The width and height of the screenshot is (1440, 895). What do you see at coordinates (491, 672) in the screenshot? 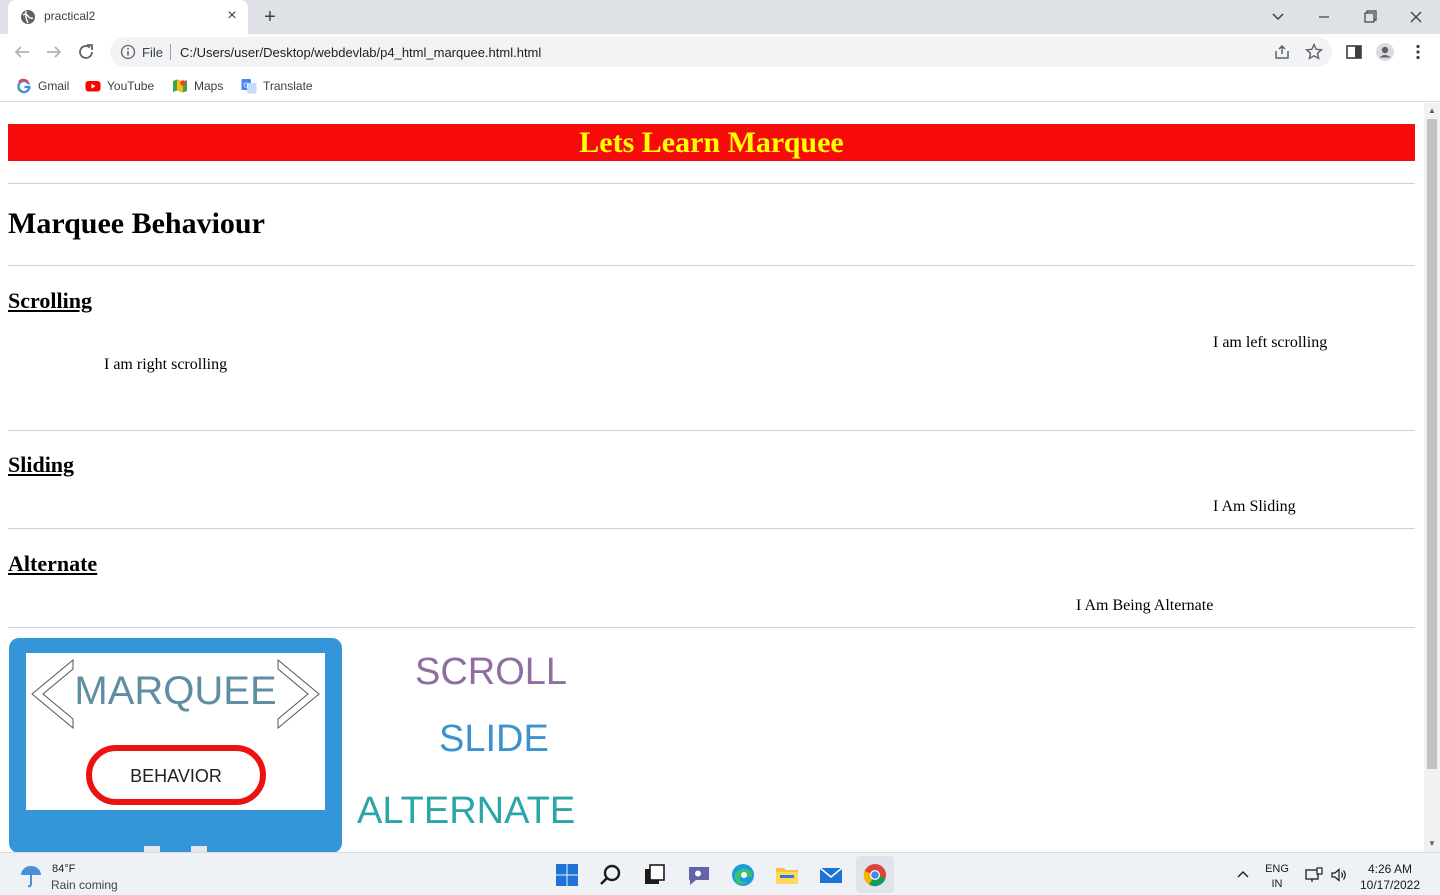
I see `scroll-word: SCROLL` at bounding box center [491, 672].